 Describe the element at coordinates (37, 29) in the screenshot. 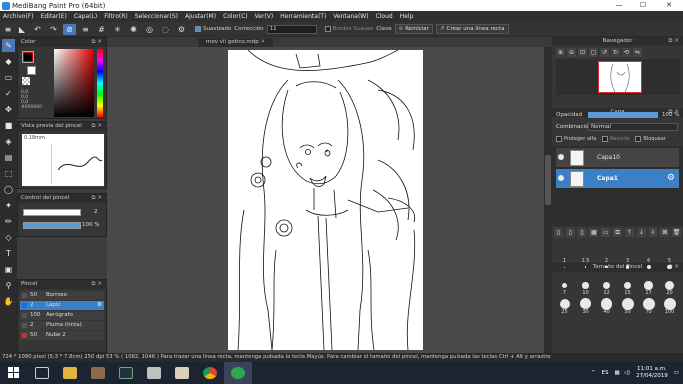

I see `undo-icon: ↶` at that location.